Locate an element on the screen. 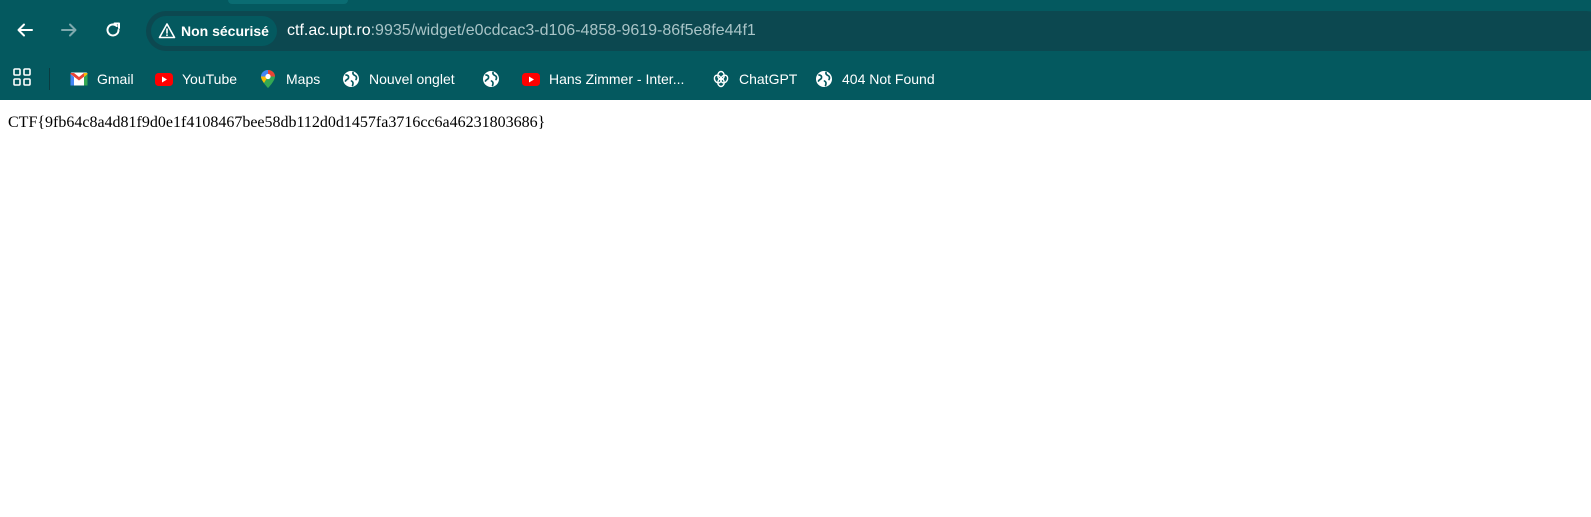 The width and height of the screenshot is (1591, 517). bookmark-untitled is located at coordinates (491, 79).